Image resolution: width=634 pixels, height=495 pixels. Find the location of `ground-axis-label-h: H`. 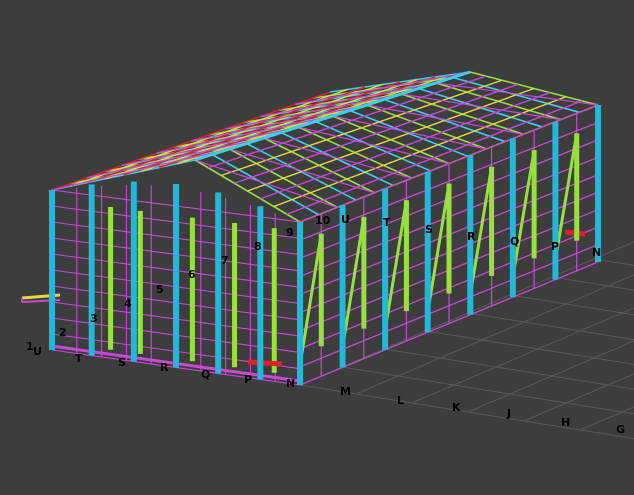

ground-axis-label-h: H is located at coordinates (565, 422).